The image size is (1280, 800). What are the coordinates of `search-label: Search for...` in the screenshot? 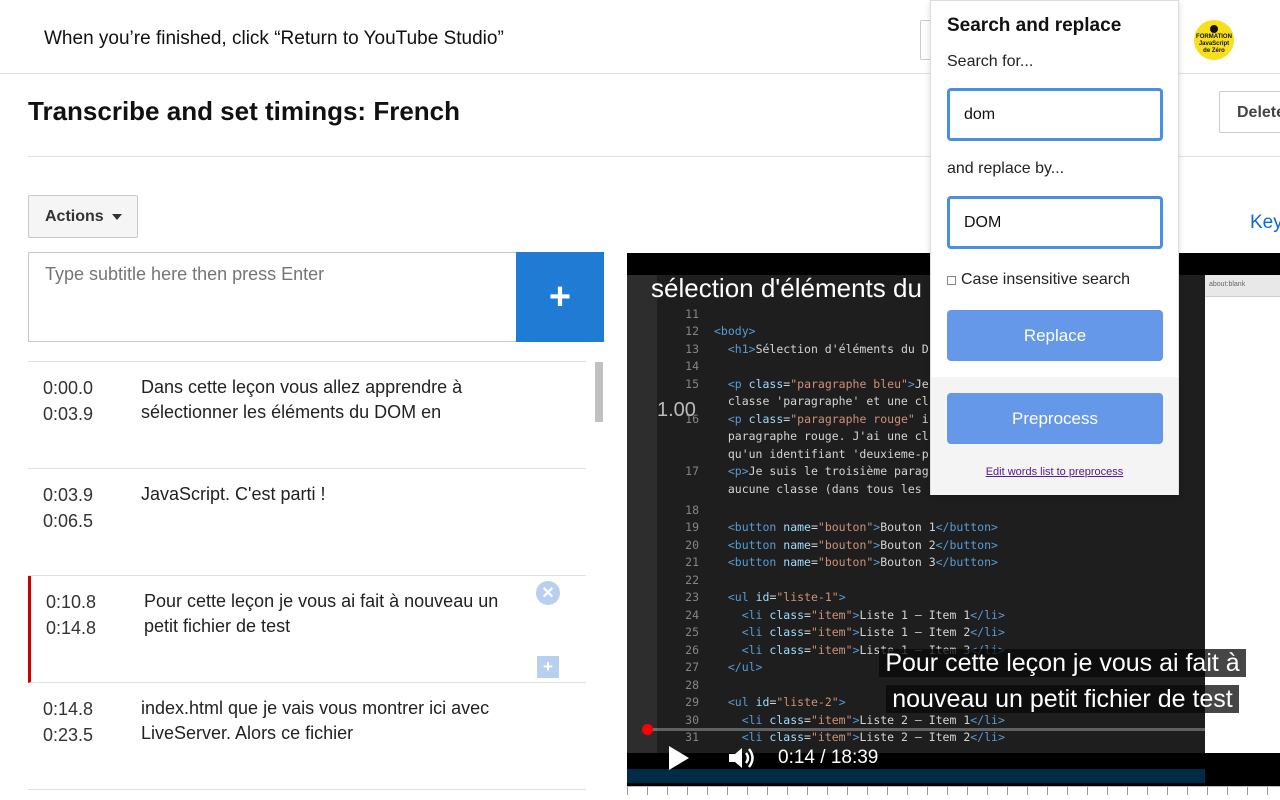 It's located at (990, 61).